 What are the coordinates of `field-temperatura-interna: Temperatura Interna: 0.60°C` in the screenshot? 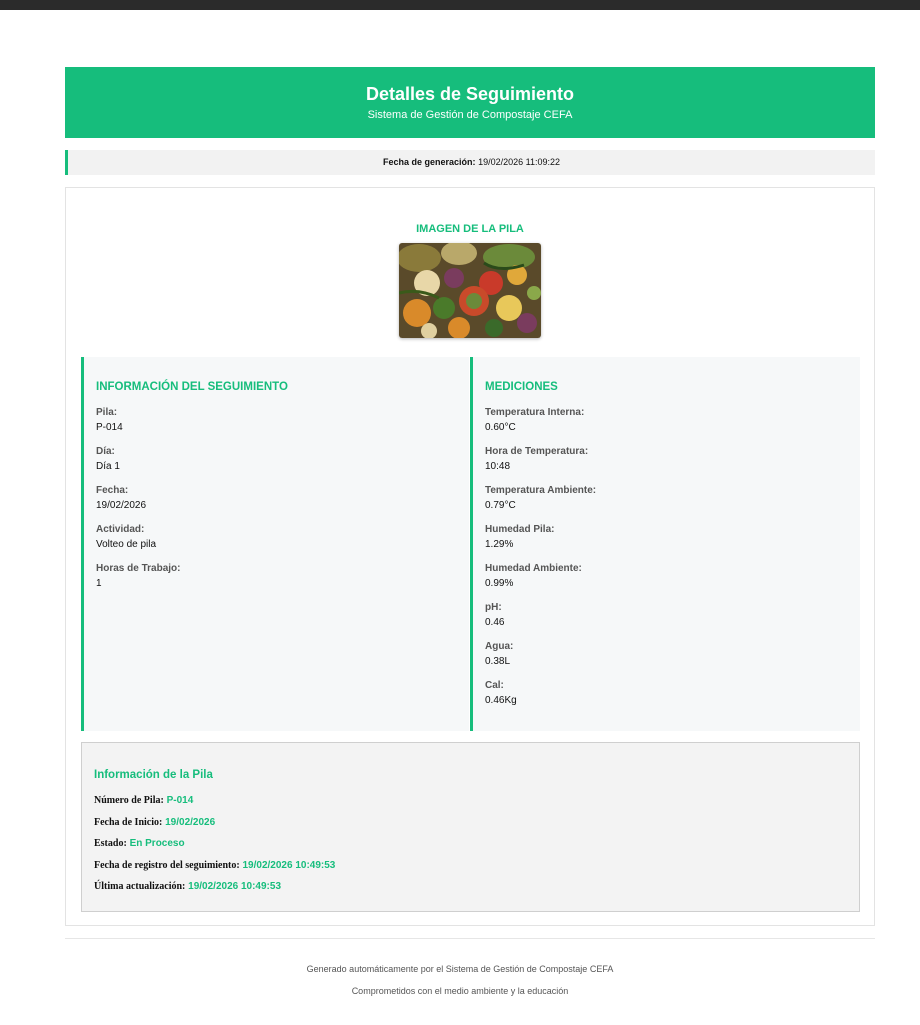 It's located at (540, 425).